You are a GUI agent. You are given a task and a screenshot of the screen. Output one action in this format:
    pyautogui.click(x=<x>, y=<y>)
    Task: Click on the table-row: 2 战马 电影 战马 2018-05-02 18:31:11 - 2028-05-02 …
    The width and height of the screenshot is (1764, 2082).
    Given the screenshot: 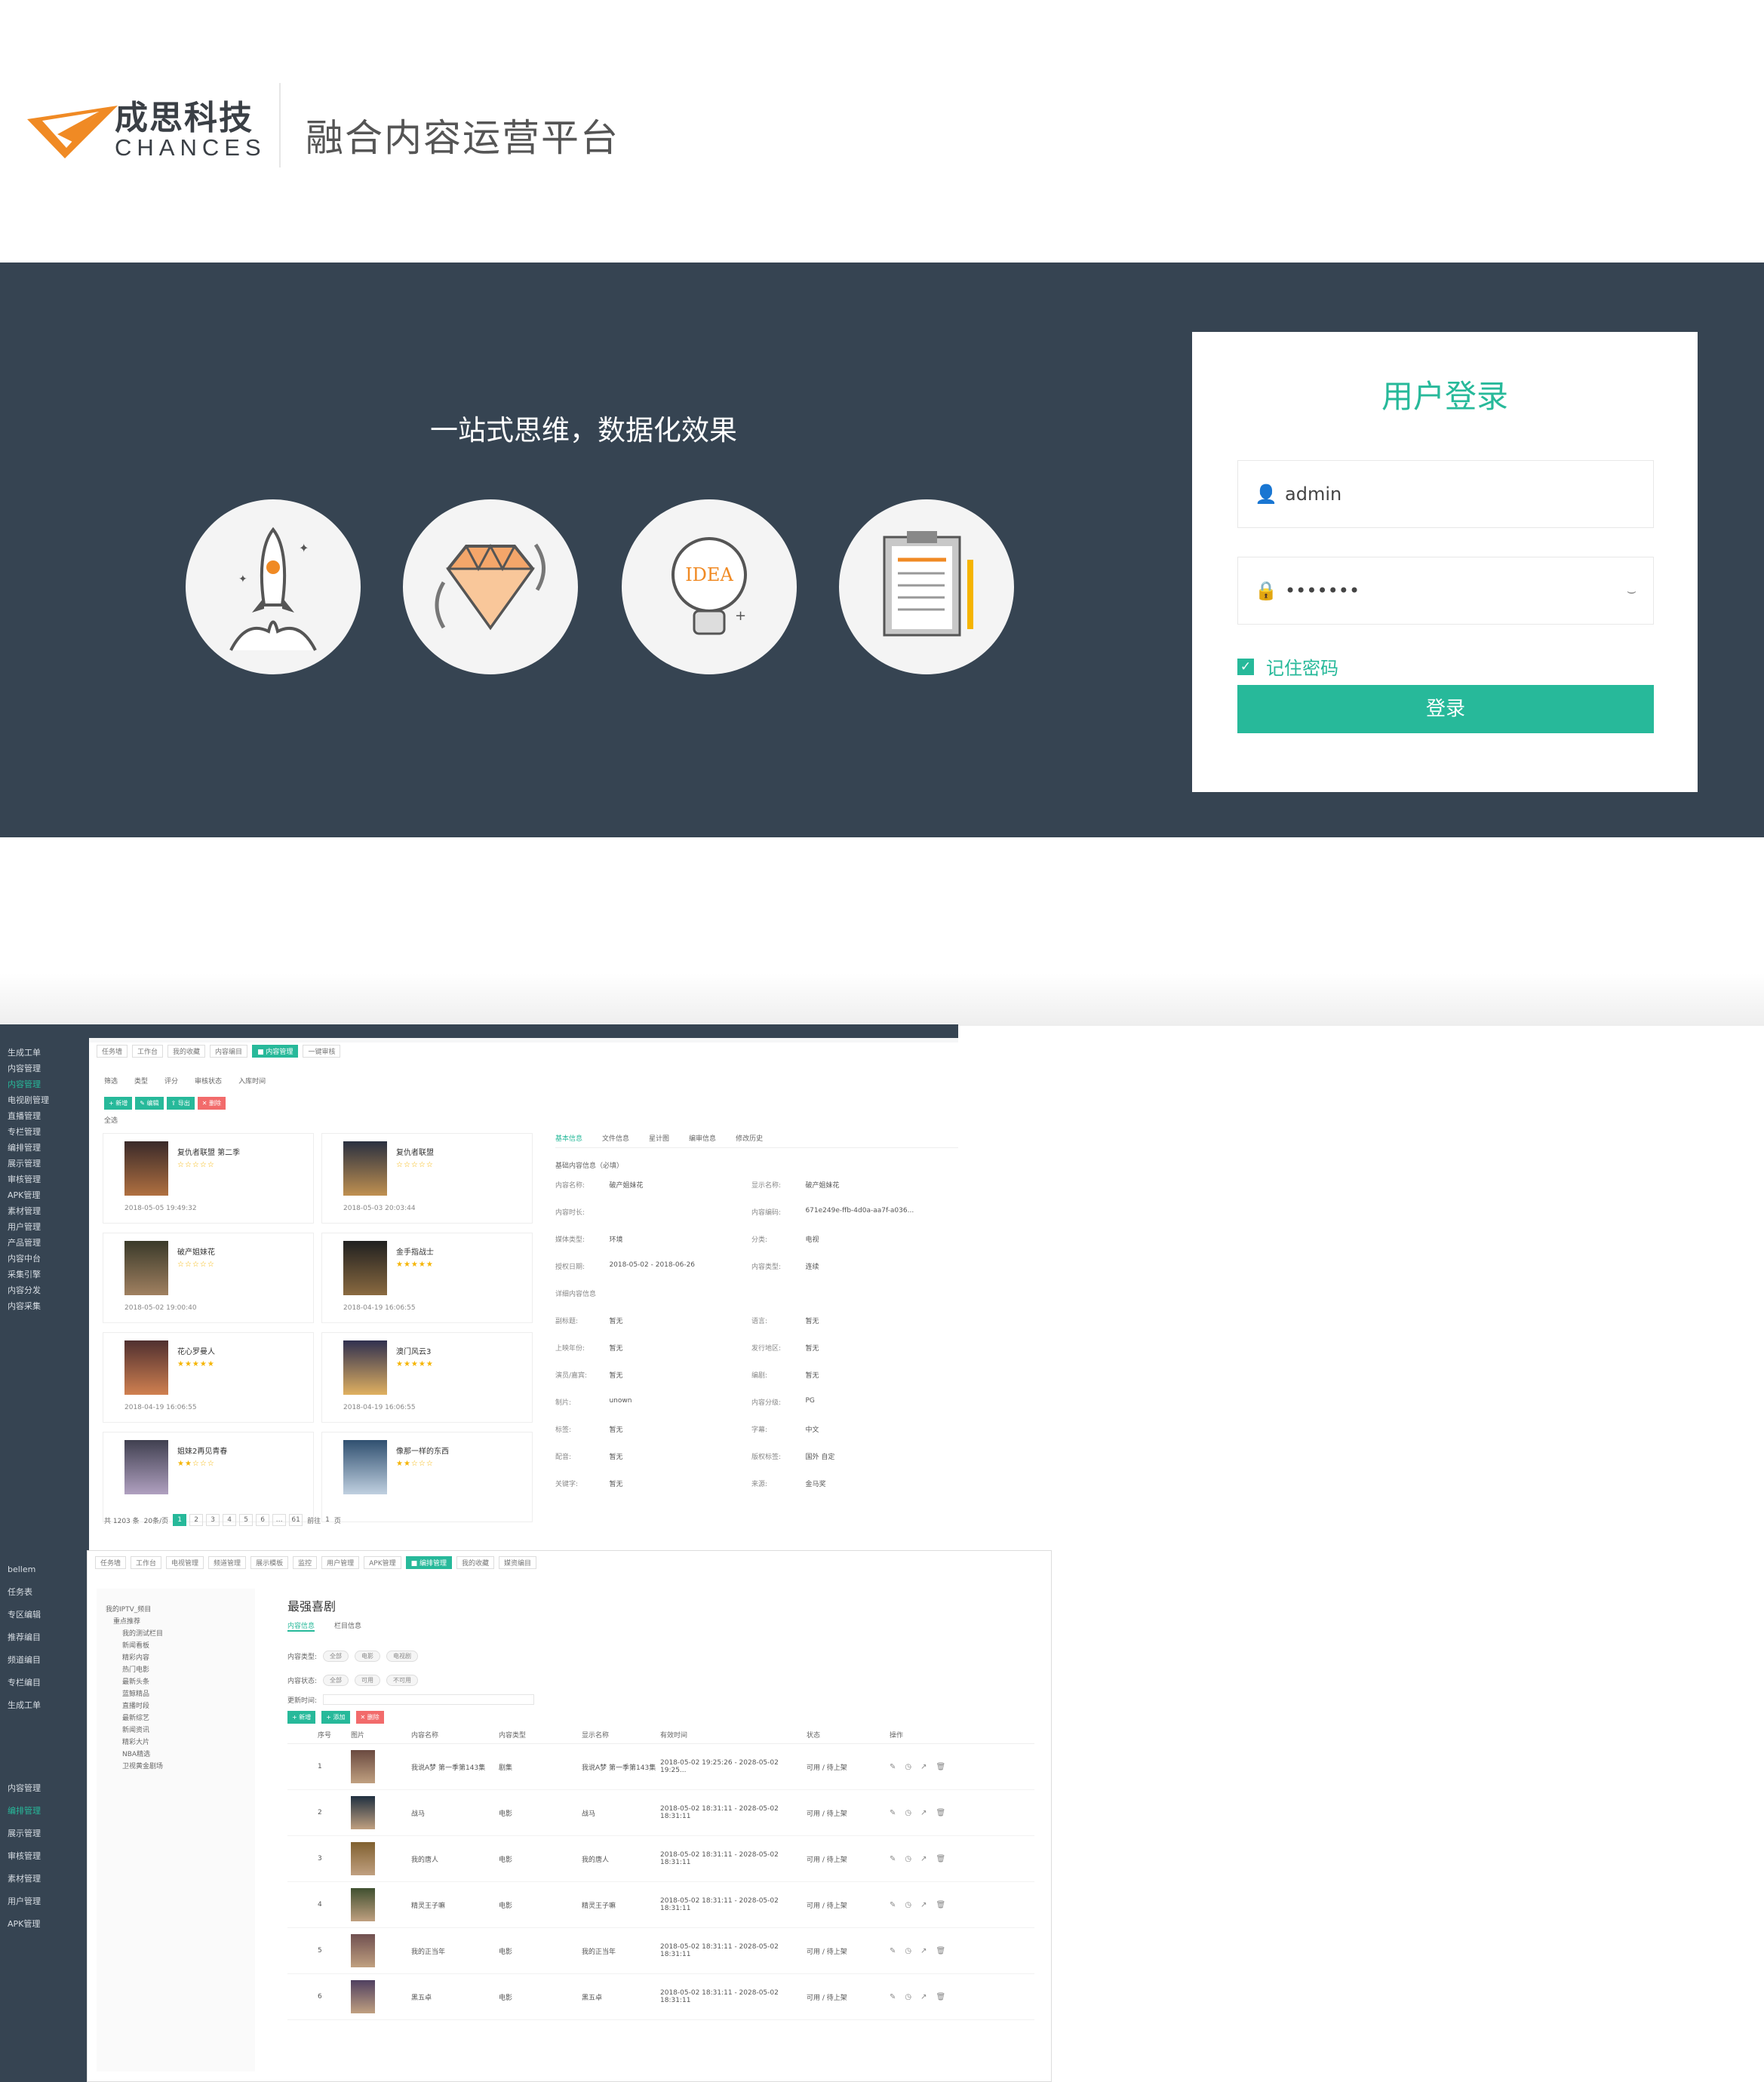 What is the action you would take?
    pyautogui.click(x=660, y=1813)
    